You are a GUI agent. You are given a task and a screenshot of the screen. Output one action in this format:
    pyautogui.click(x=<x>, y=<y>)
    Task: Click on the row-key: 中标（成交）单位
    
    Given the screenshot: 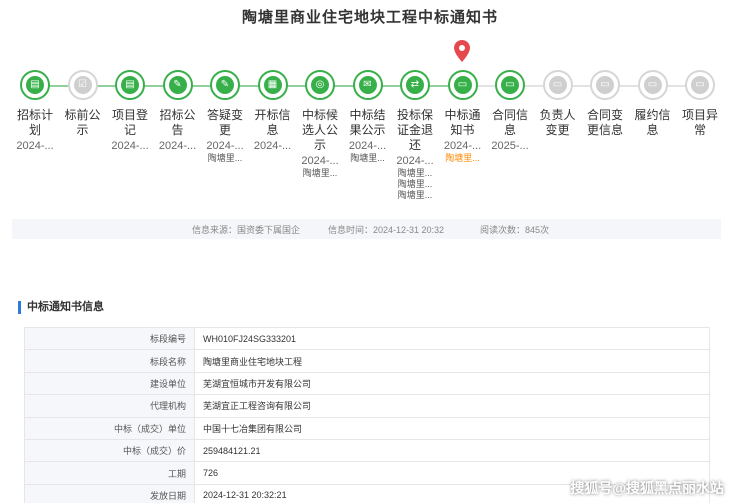 What is the action you would take?
    pyautogui.click(x=109, y=428)
    